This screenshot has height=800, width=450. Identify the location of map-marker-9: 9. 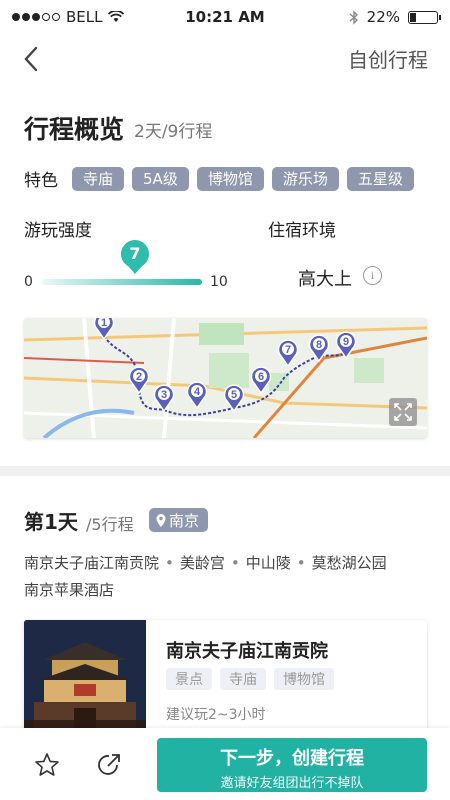
(346, 345).